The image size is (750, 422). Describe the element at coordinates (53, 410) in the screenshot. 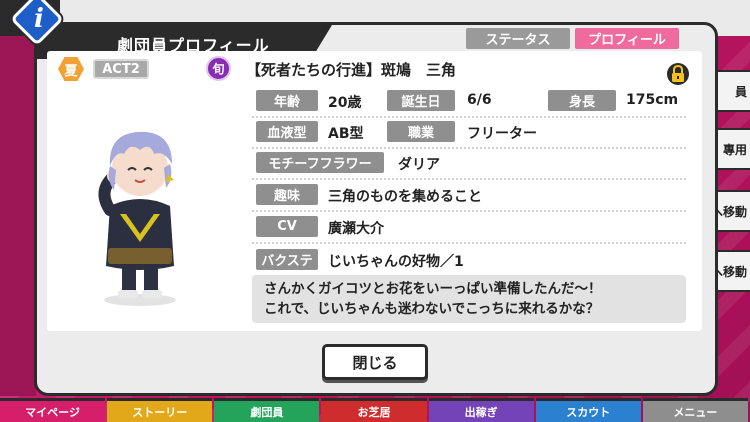

I see `nav-mypage: マイページ` at that location.